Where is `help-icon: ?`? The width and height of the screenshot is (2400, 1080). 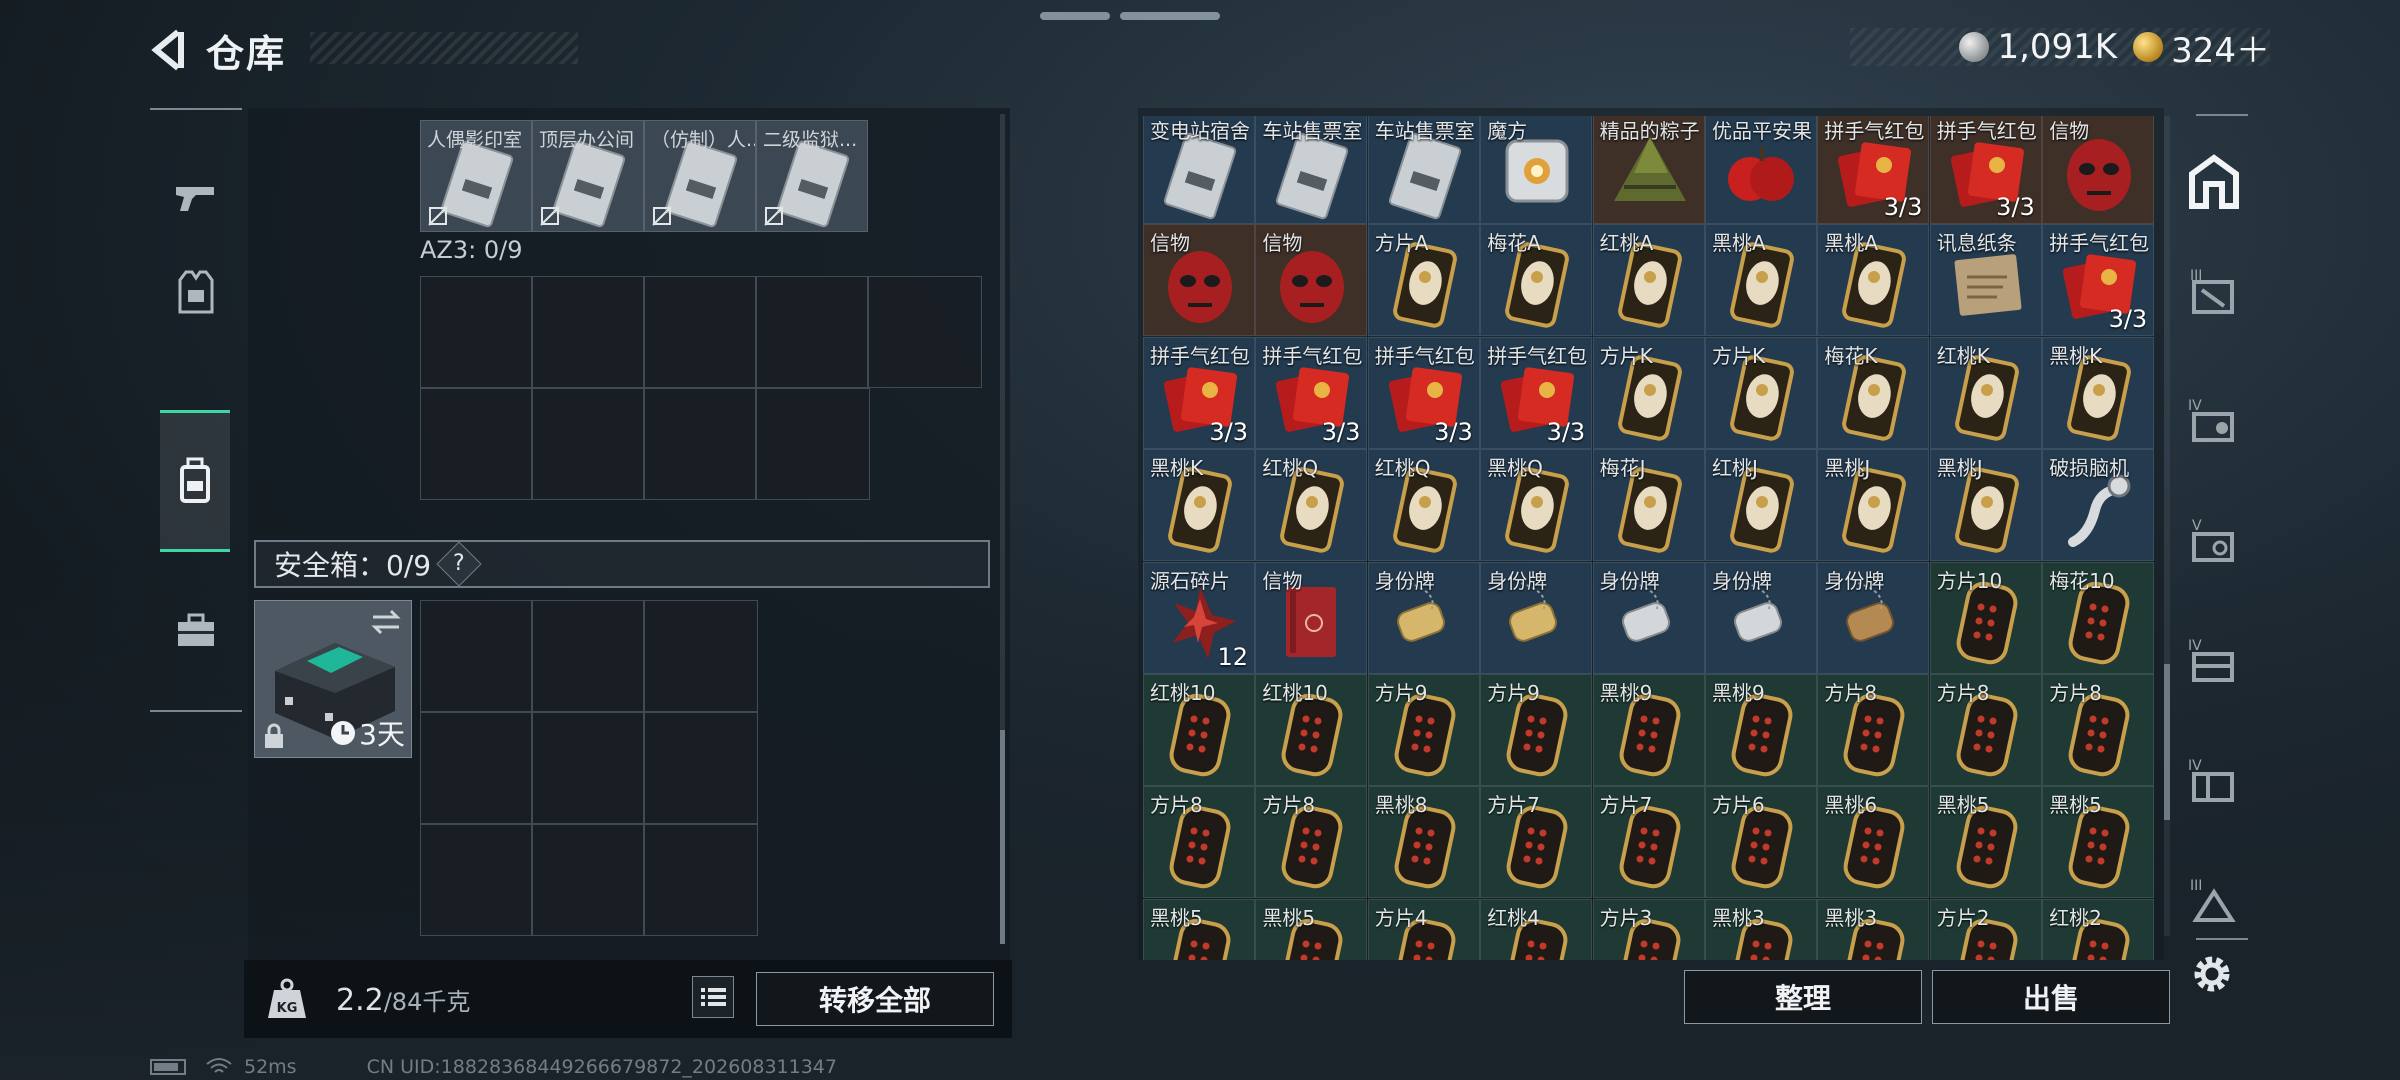 help-icon: ? is located at coordinates (459, 564).